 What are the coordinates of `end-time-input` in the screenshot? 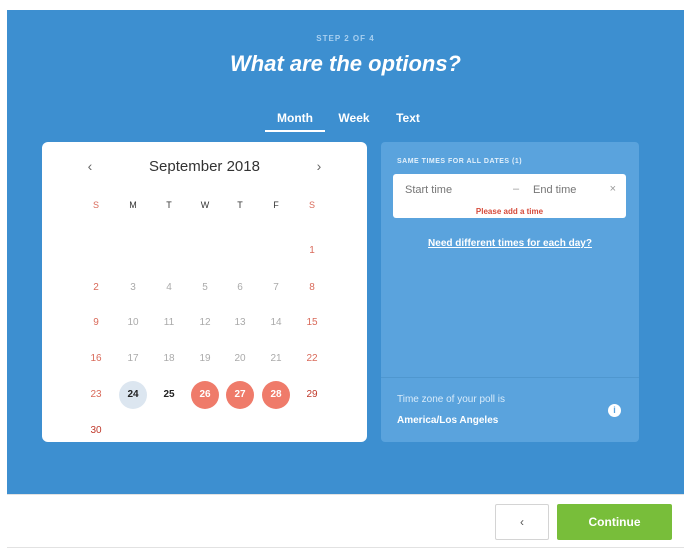 It's located at (563, 190).